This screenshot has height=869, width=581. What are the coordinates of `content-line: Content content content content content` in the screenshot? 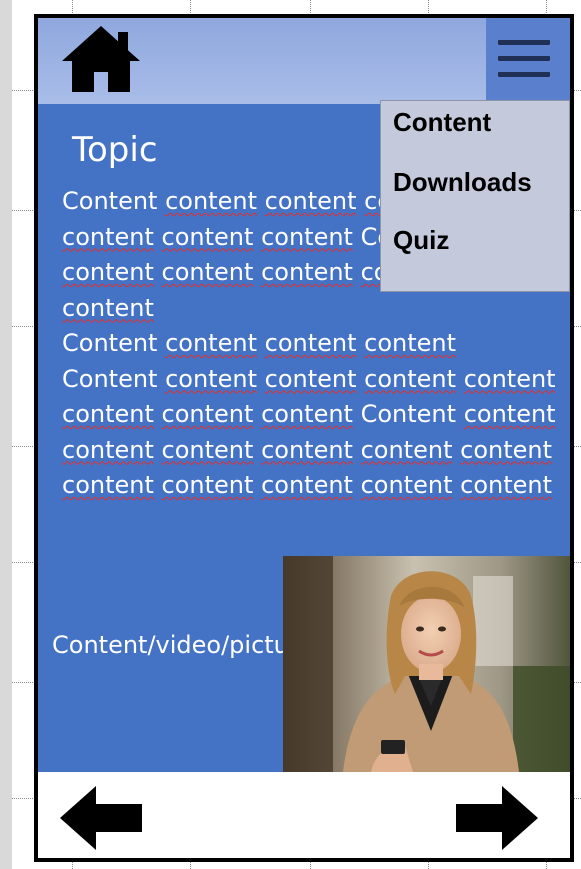 It's located at (316, 380).